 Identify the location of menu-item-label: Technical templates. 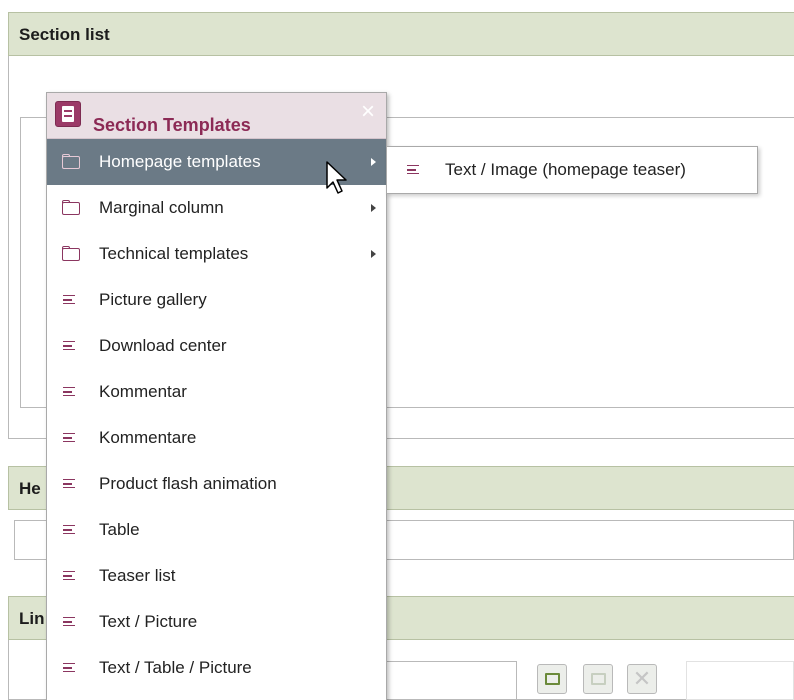
(174, 253).